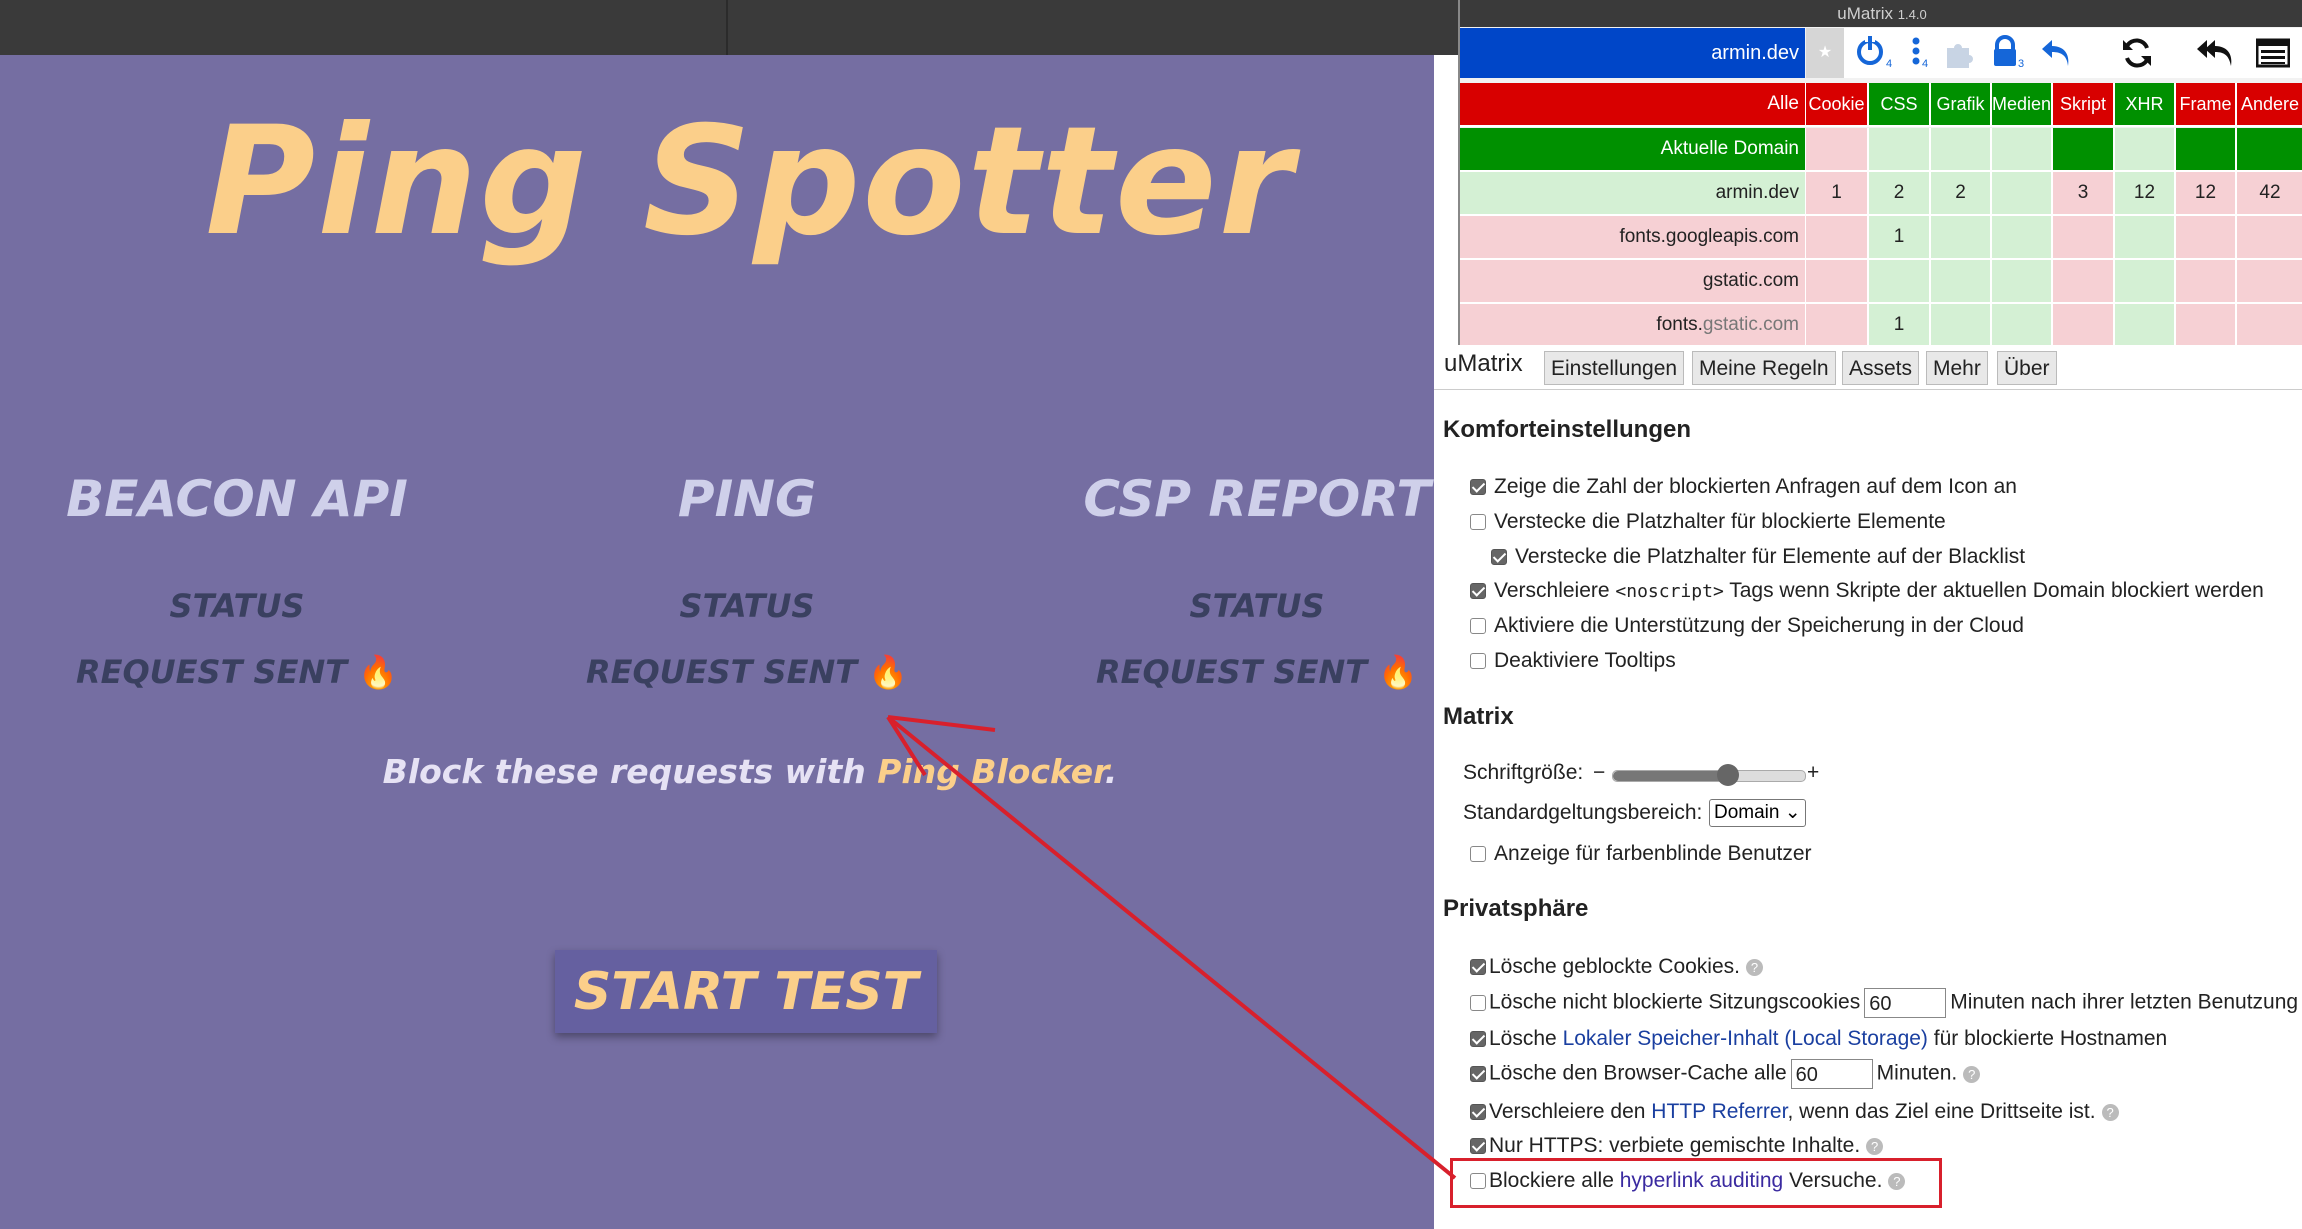 The image size is (2302, 1229). I want to click on reload-button, so click(2137, 55).